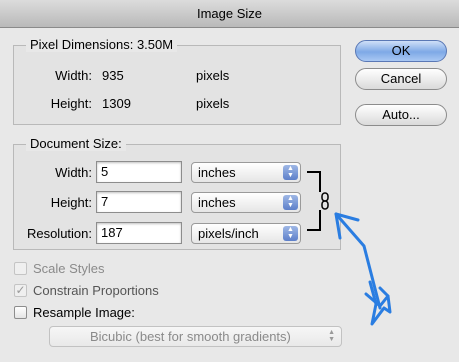  What do you see at coordinates (217, 172) in the screenshot?
I see `doc-width-unit-value: inches` at bounding box center [217, 172].